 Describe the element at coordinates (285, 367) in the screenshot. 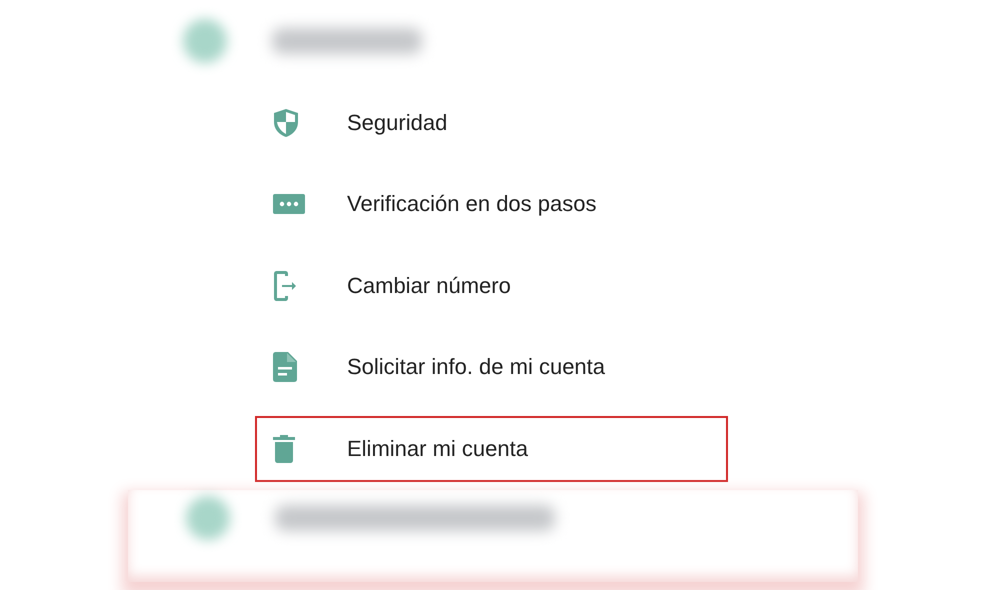

I see `document-icon` at that location.